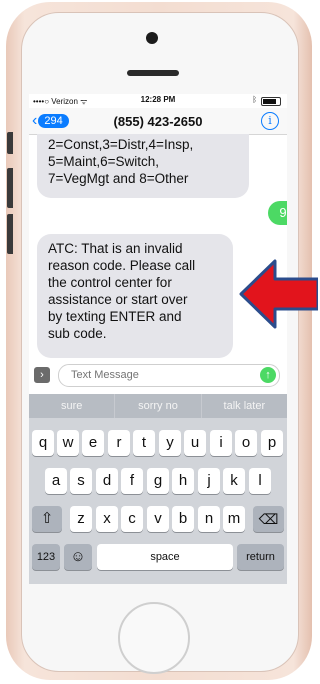  I want to click on key-i: i, so click(221, 443).